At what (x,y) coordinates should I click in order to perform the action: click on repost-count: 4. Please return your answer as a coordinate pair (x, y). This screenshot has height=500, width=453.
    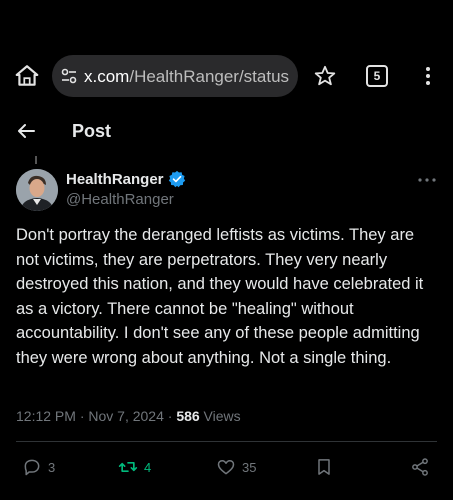
    Looking at the image, I should click on (148, 467).